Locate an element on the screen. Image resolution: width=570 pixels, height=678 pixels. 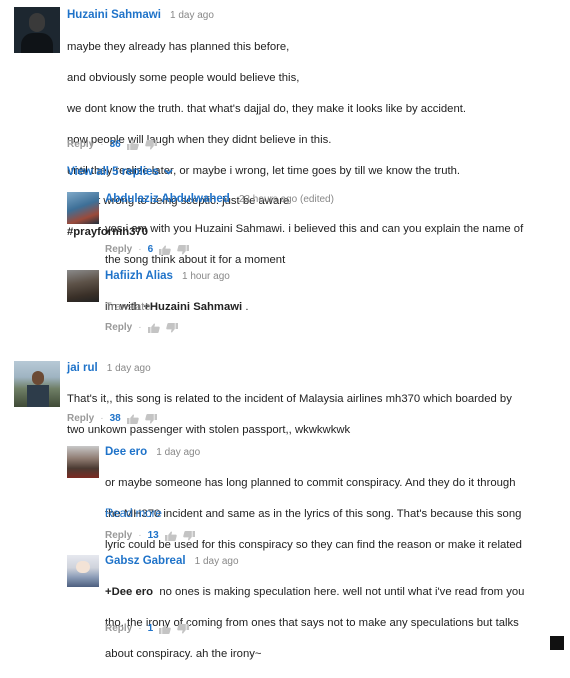
author-name: Abdulaziz Abdulwahed is located at coordinates (167, 199).